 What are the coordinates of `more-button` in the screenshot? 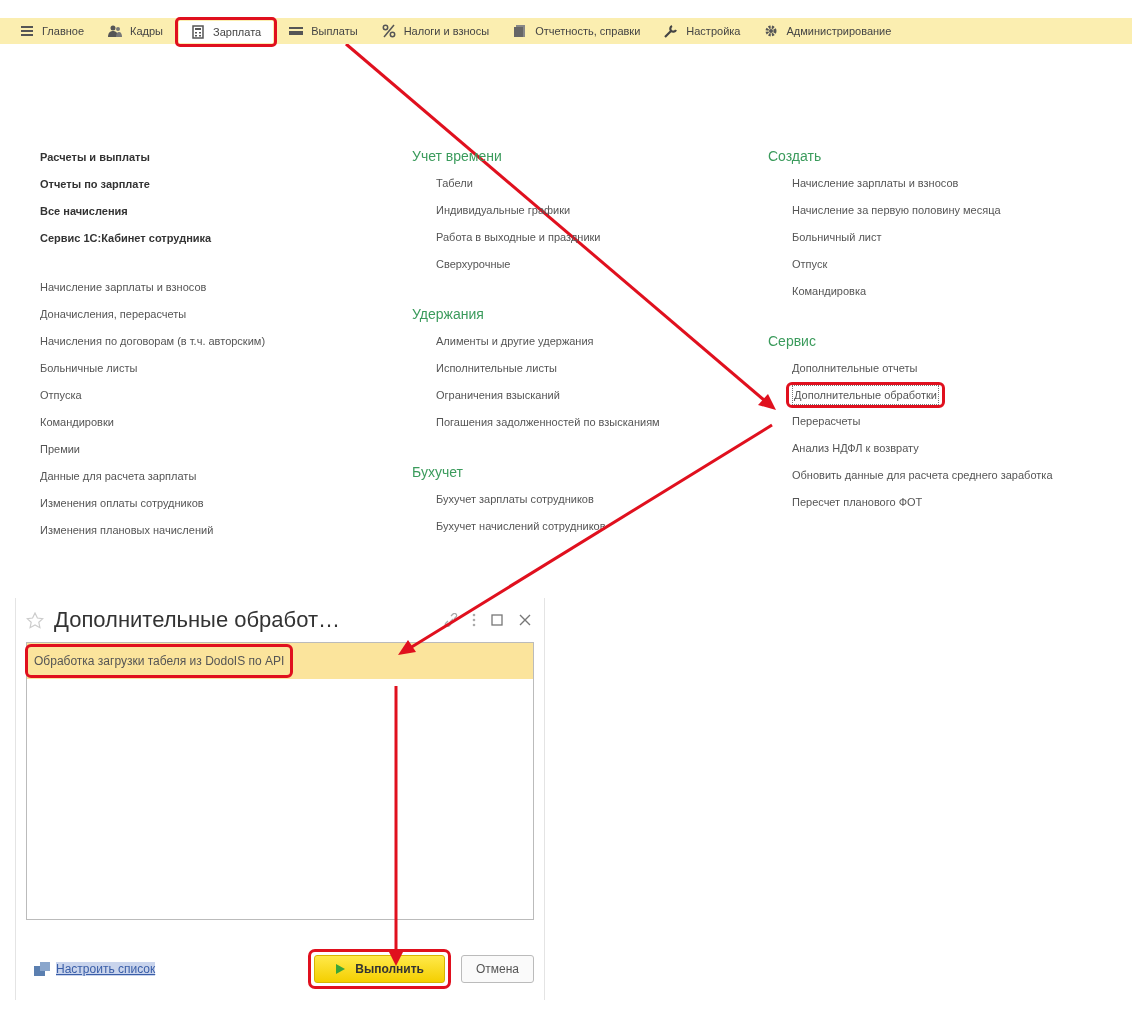 It's located at (474, 620).